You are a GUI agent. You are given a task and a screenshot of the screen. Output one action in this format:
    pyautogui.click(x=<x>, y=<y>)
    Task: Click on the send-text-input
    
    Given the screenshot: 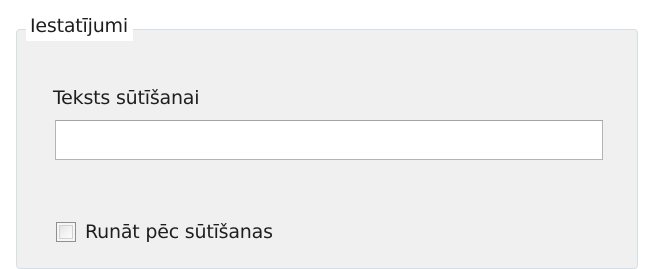 What is the action you would take?
    pyautogui.click(x=329, y=140)
    